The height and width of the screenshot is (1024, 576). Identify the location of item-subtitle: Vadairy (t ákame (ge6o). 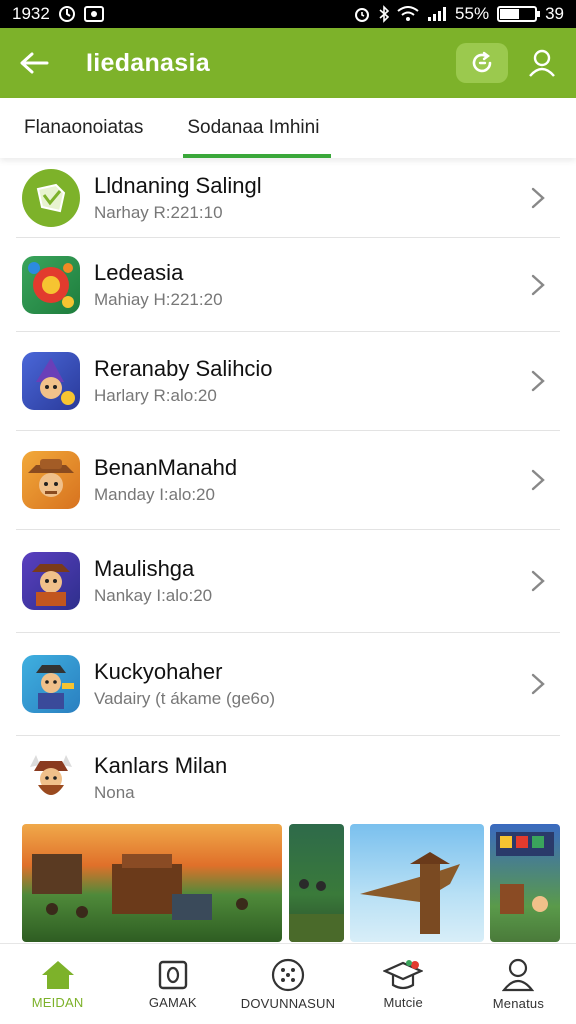
(185, 698).